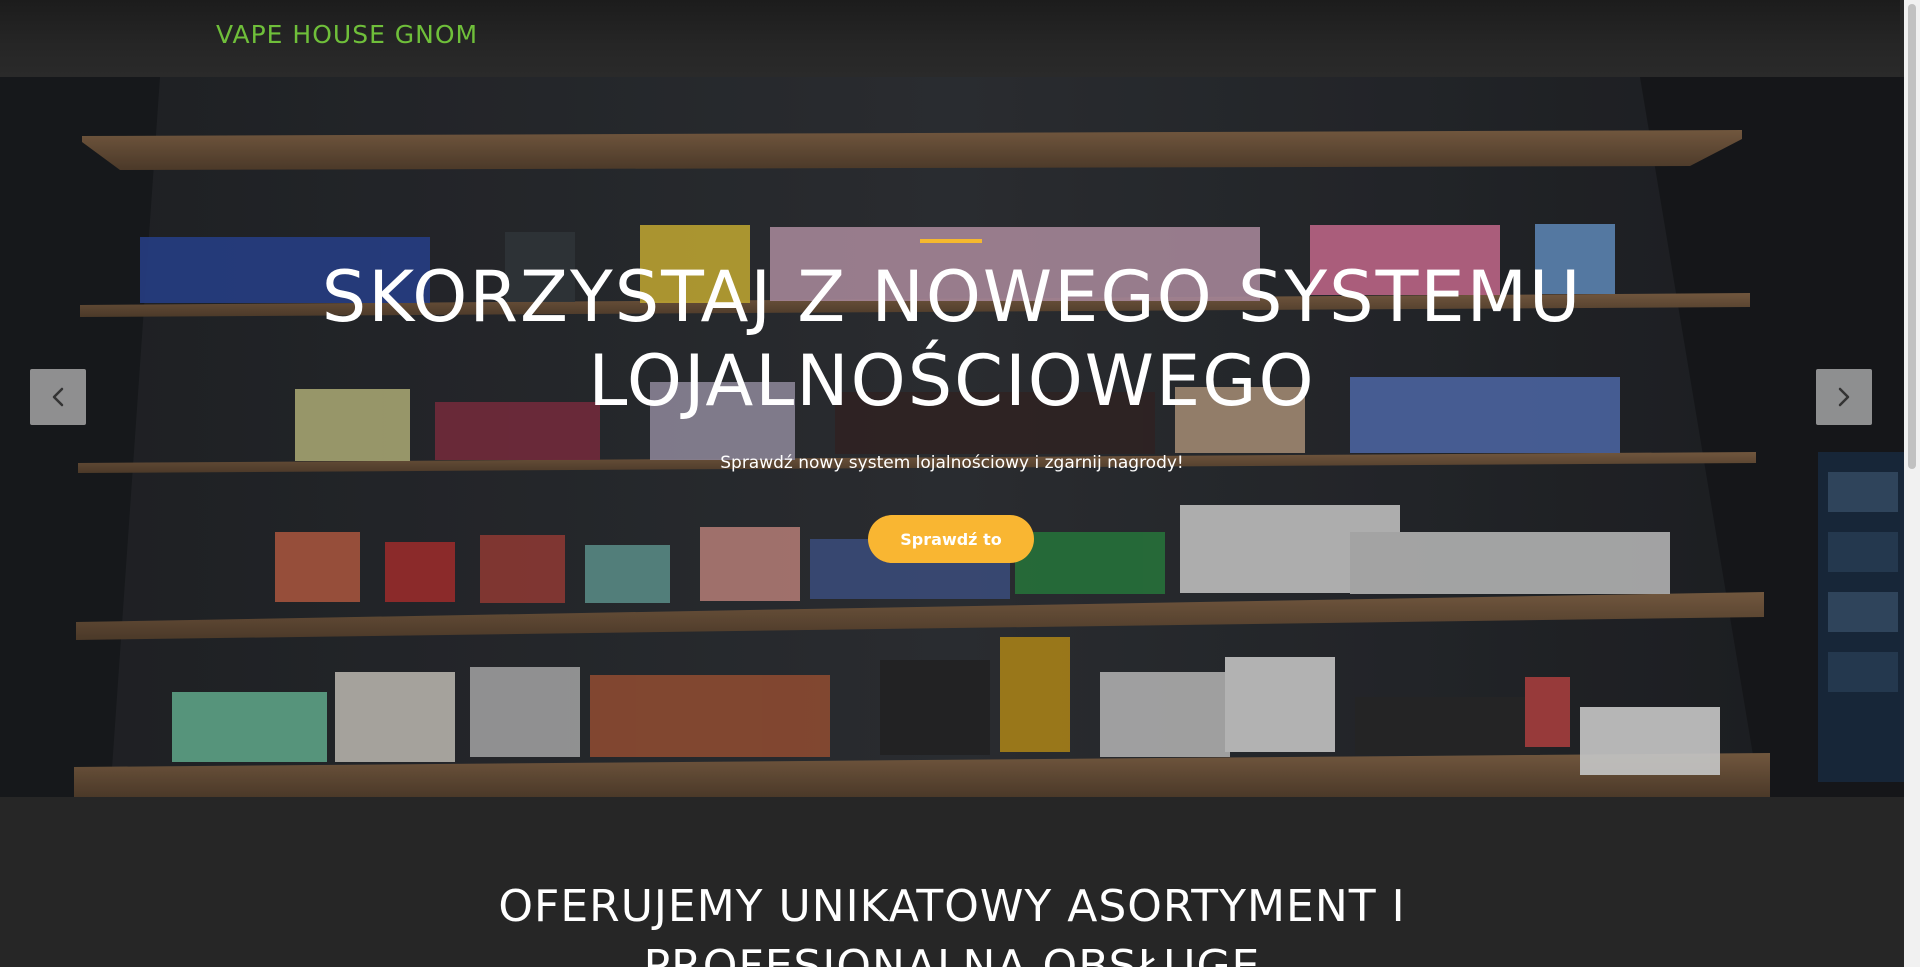  I want to click on slider-next-button, so click(1844, 397).